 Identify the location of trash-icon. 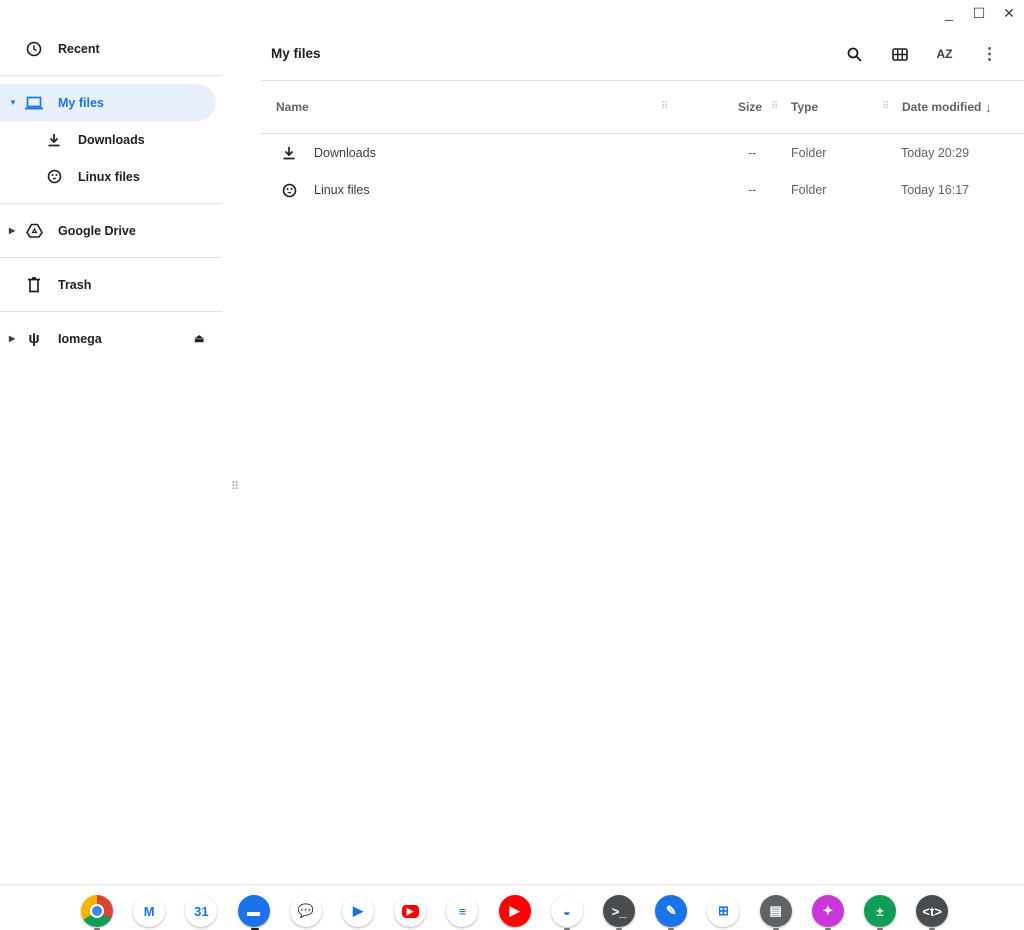
(34, 285).